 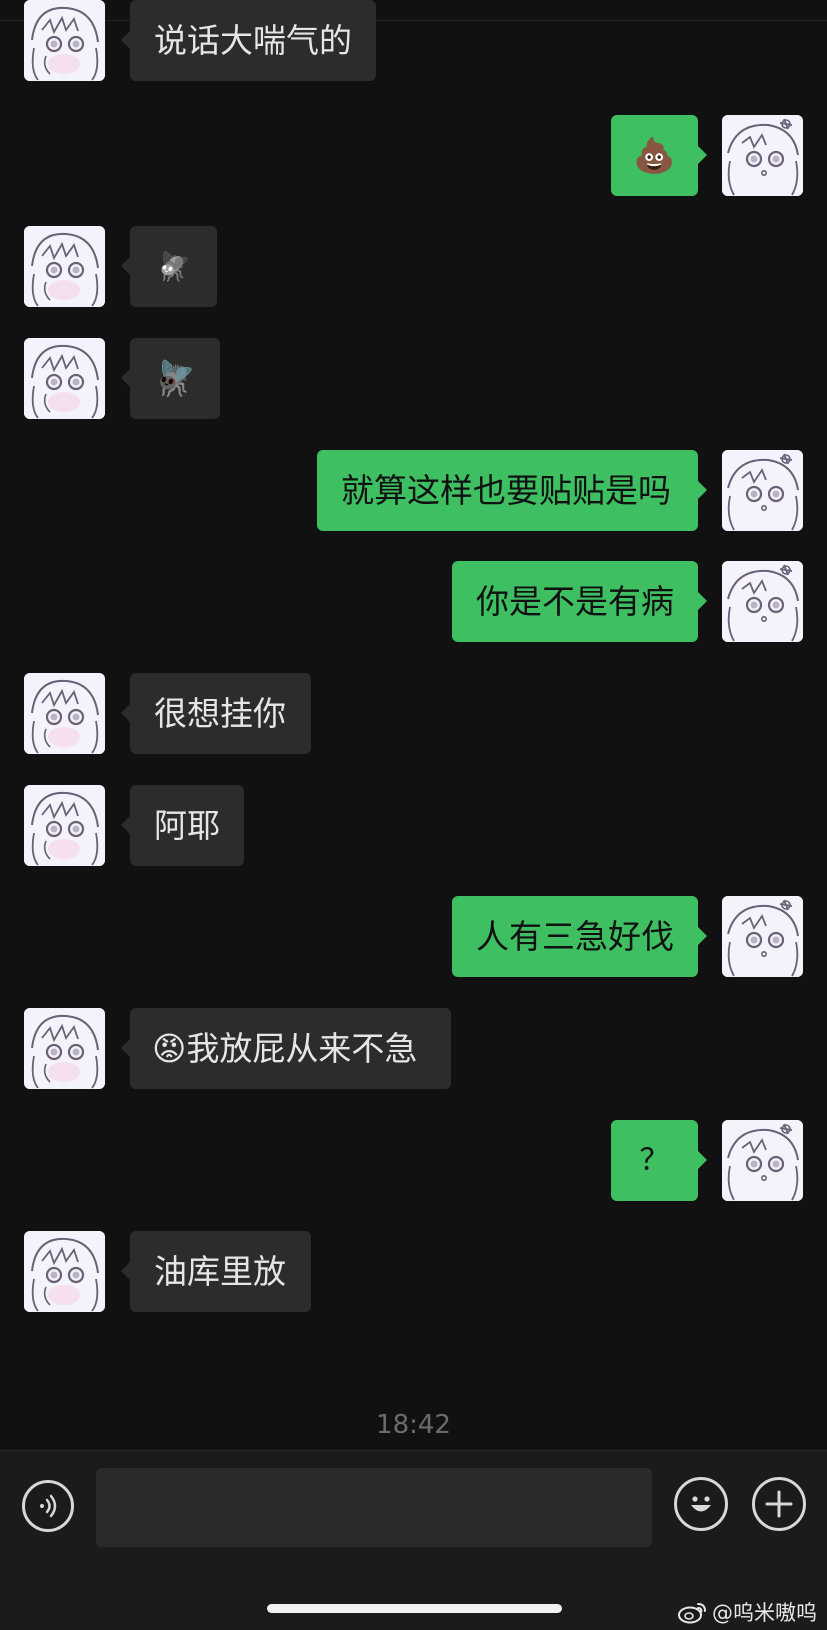 I want to click on message-bubble: 就算这样也要贴贴是吗, so click(x=512, y=490).